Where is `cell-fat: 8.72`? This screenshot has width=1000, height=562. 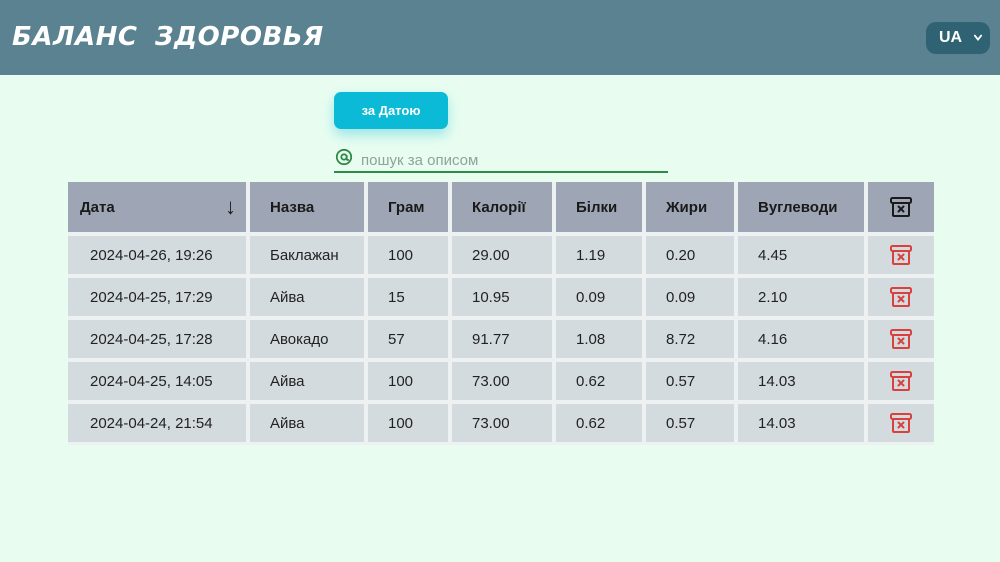 cell-fat: 8.72 is located at coordinates (690, 339).